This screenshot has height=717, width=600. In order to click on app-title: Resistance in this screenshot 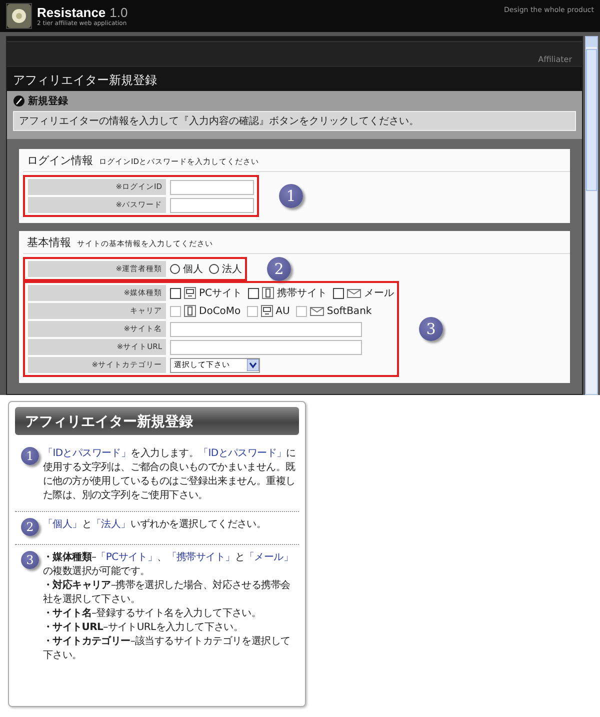, I will do `click(71, 12)`.